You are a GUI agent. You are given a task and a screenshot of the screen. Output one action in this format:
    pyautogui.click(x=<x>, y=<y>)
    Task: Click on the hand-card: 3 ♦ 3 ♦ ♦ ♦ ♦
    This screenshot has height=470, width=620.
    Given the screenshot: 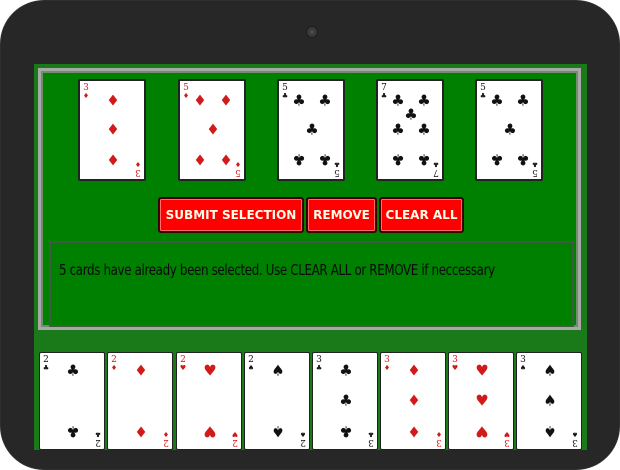 What is the action you would take?
    pyautogui.click(x=413, y=401)
    